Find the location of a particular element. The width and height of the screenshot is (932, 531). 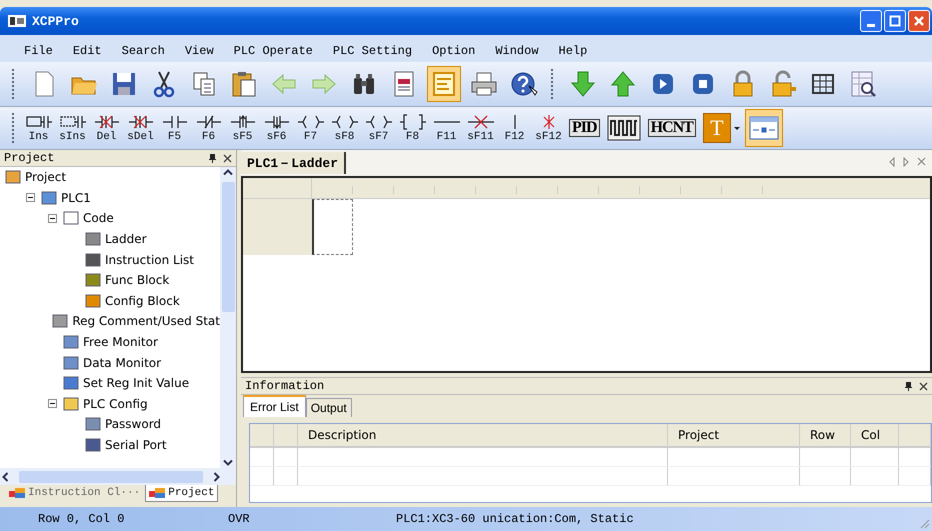

scroll-down-icon is located at coordinates (228, 462).